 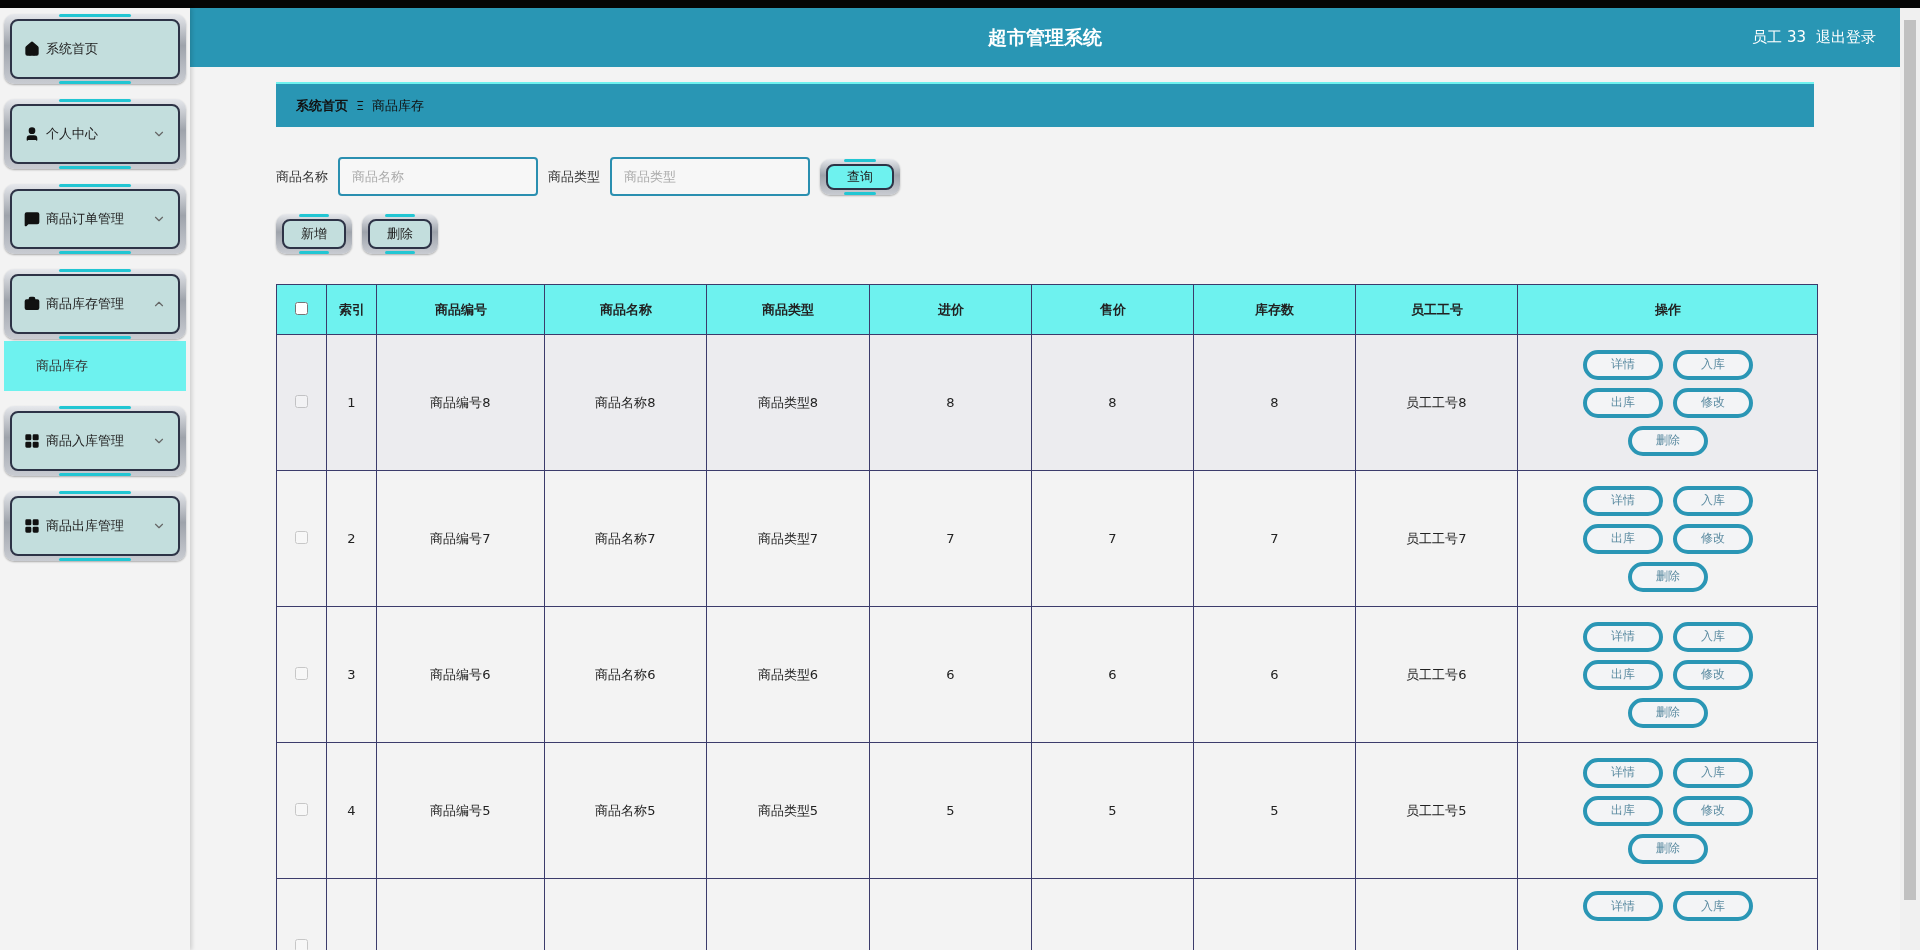 I want to click on column-header: 库存数, so click(x=1274, y=309).